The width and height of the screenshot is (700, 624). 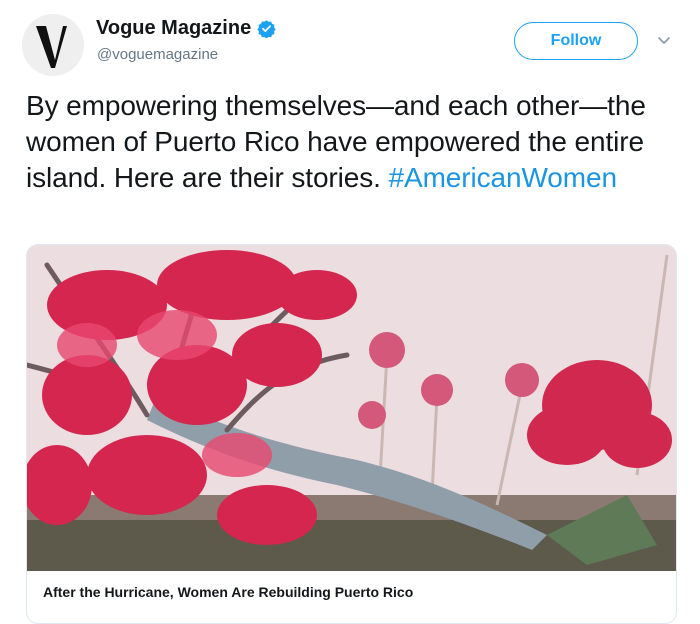 I want to click on display-name: Vogue Magazine, so click(x=186, y=28).